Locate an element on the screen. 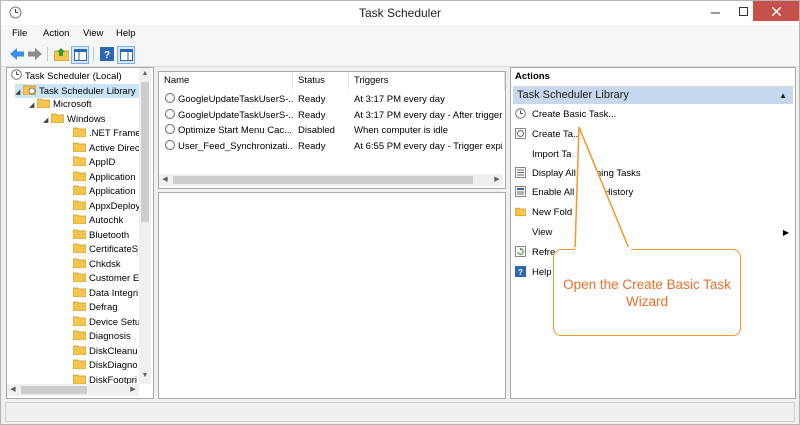 Image resolution: width=800 pixels, height=425 pixels. tree-item-folder: CertificateS is located at coordinates (105, 250).